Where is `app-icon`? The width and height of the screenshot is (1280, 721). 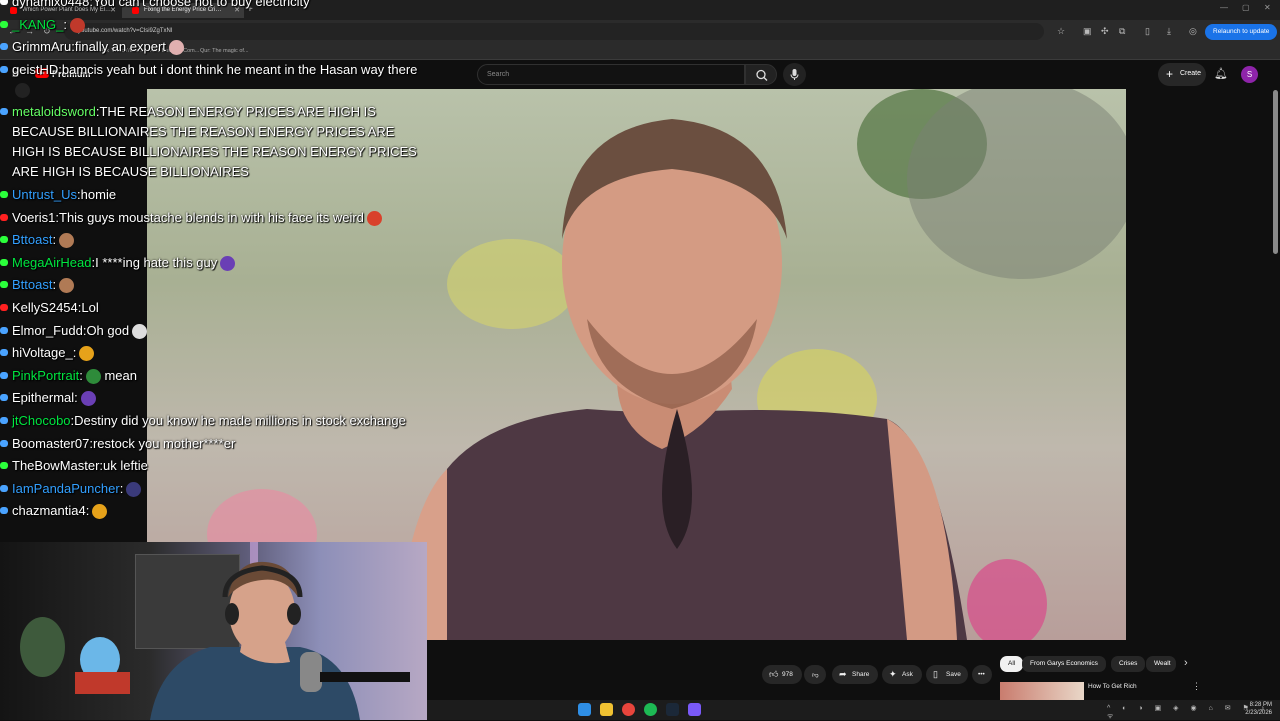
app-icon is located at coordinates (694, 709).